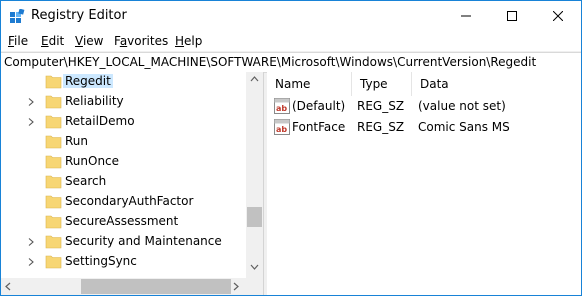  Describe the element at coordinates (100, 121) in the screenshot. I see `tree-item-label: RetailDemo` at that location.